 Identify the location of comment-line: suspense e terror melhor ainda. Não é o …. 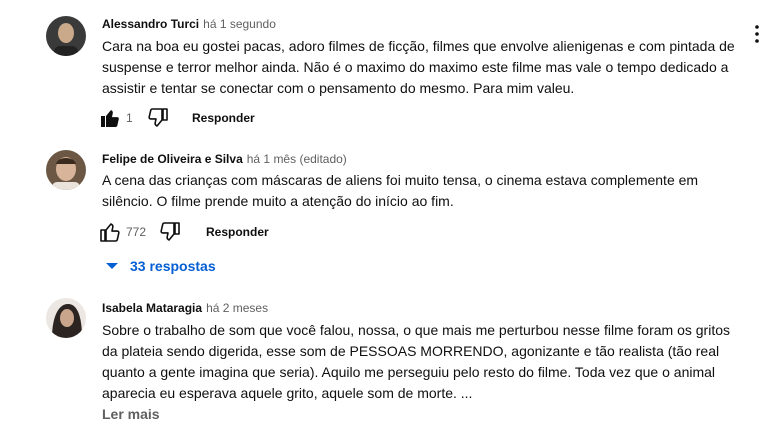
(415, 67).